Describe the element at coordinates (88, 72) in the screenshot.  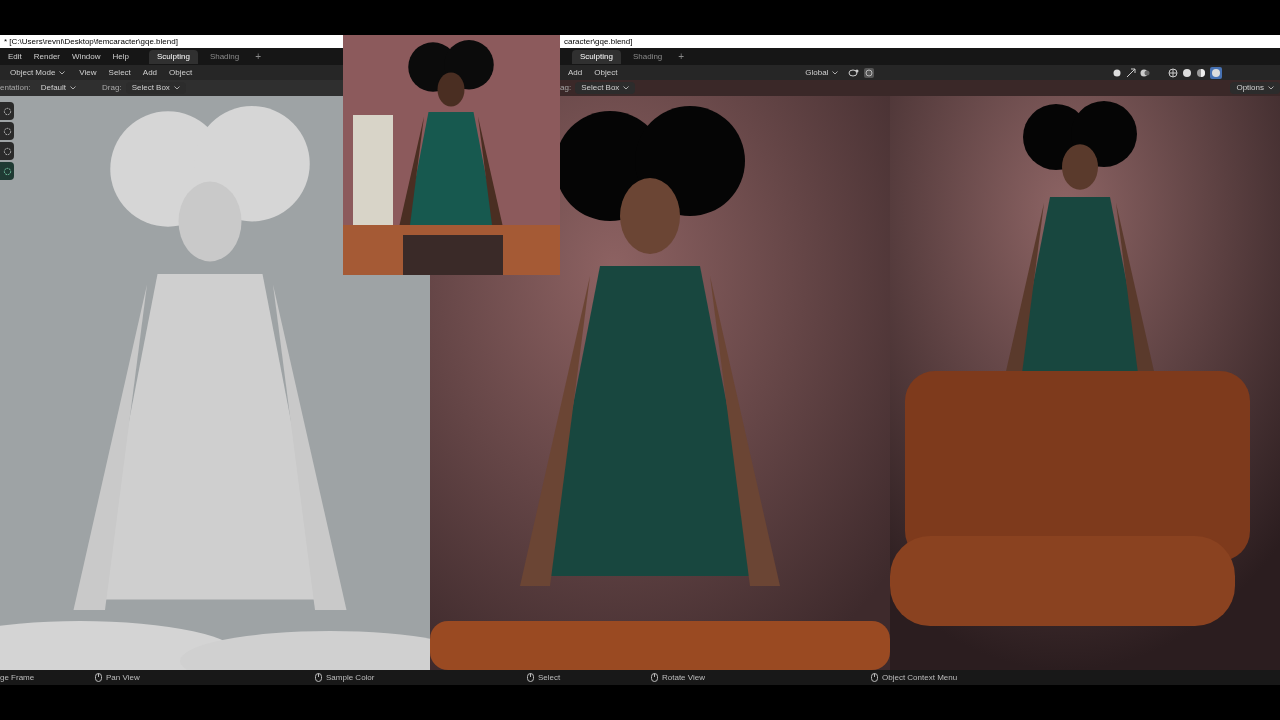
I see `menu-item: View` at that location.